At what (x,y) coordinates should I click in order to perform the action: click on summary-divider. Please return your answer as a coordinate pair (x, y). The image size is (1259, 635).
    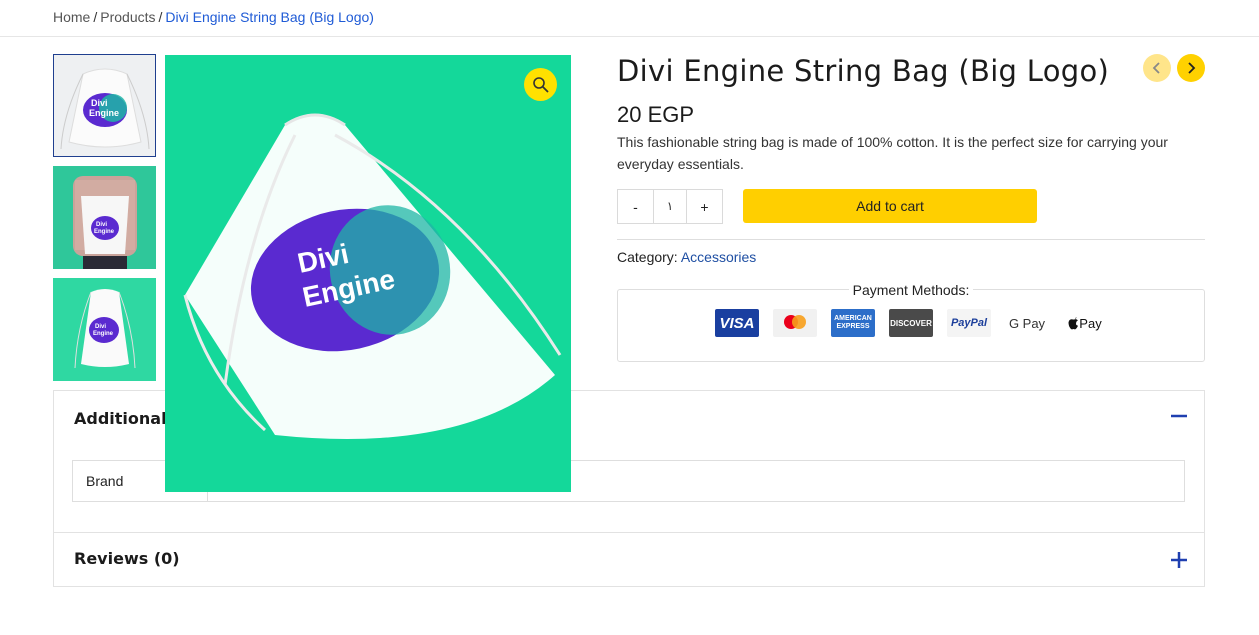
    Looking at the image, I should click on (911, 239).